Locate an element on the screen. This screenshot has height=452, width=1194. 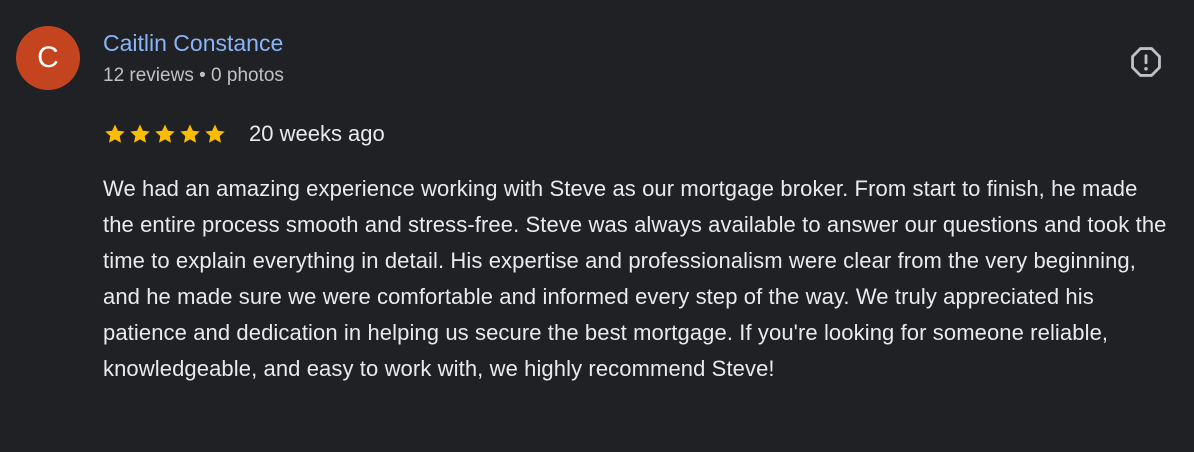
star-rating is located at coordinates (165, 134).